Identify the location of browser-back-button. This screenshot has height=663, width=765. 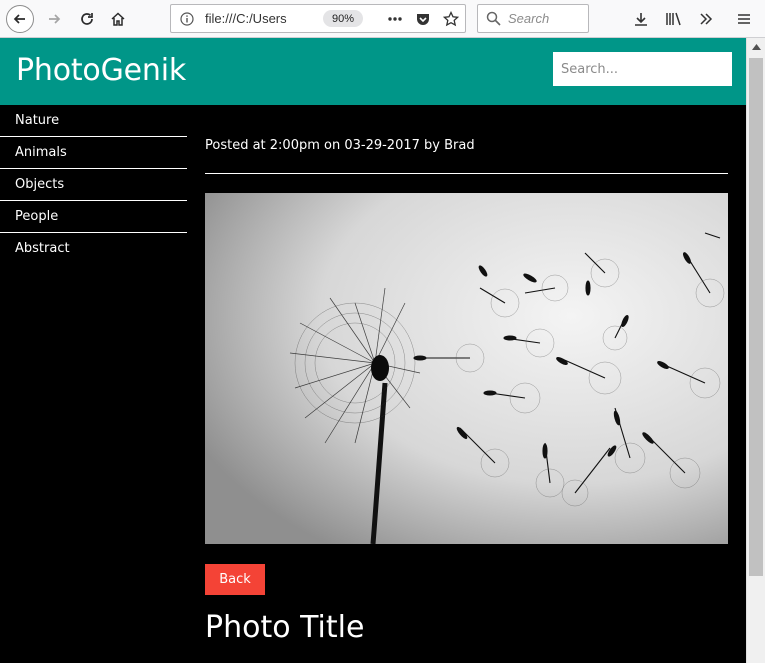
(20, 19).